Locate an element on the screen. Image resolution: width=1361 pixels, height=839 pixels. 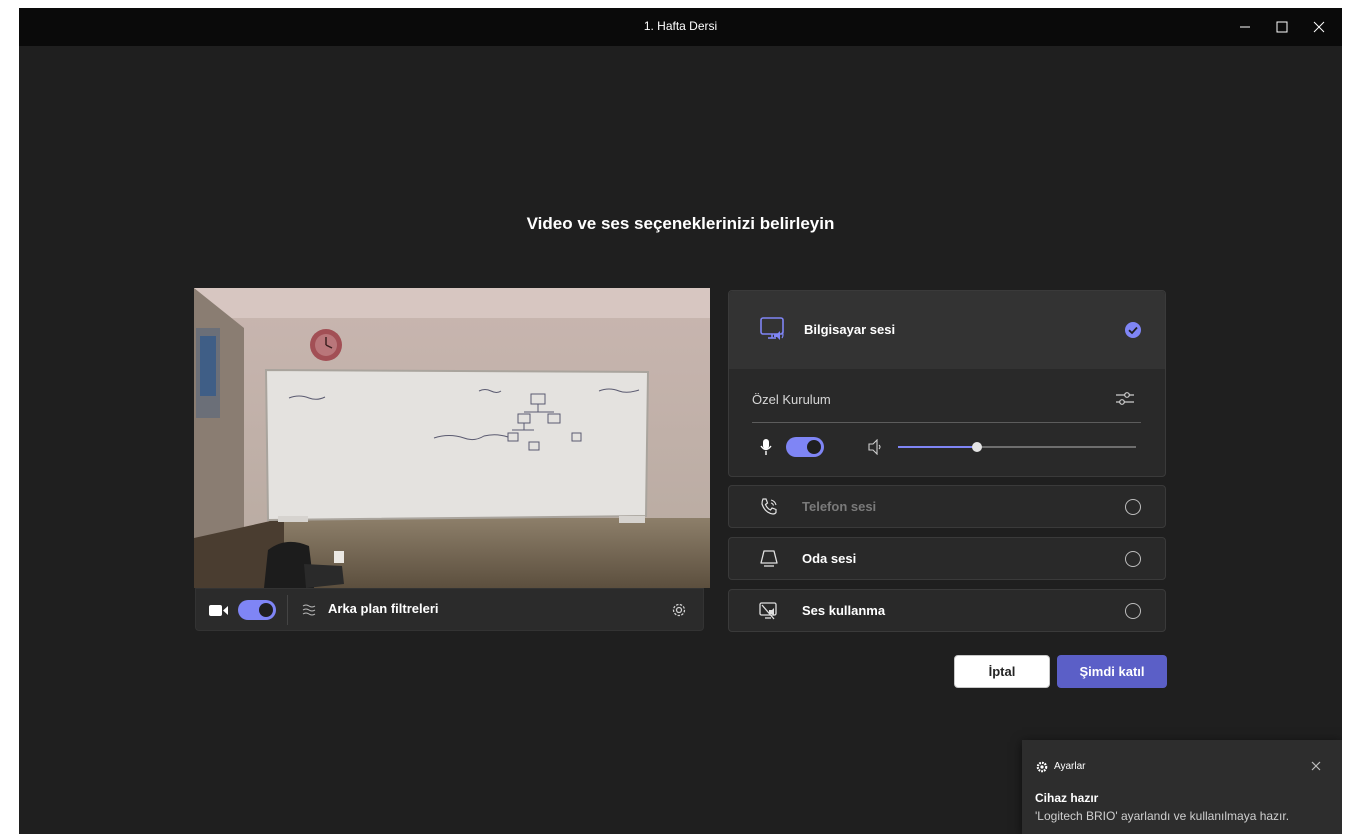
video-controls-bar: Arka plan filtreleri is located at coordinates (449, 609).